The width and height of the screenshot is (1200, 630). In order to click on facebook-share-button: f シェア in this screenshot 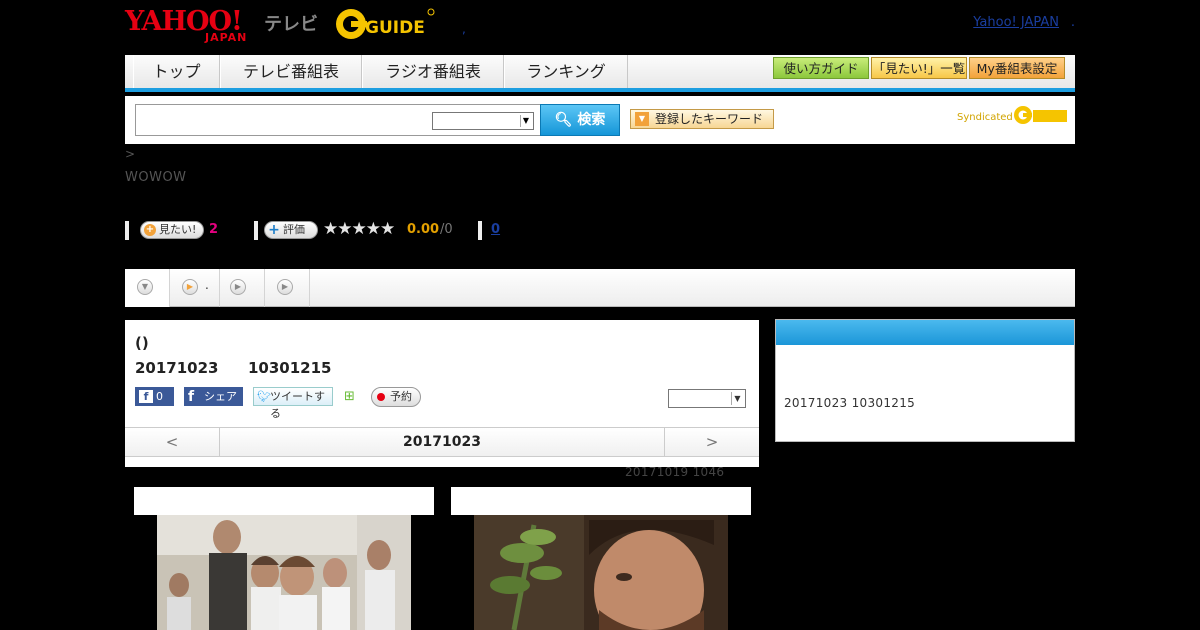, I will do `click(213, 396)`.